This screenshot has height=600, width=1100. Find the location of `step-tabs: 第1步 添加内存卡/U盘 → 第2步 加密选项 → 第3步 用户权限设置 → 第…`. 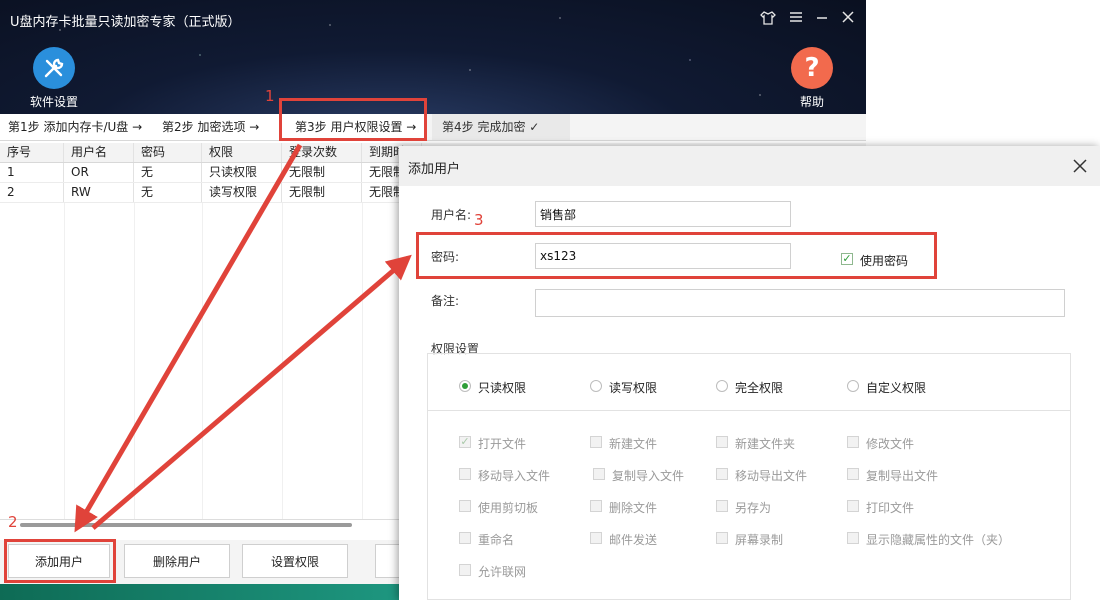

step-tabs: 第1步 添加内存卡/U盘 → 第2步 加密选项 → 第3步 用户权限设置 → 第… is located at coordinates (433, 127).